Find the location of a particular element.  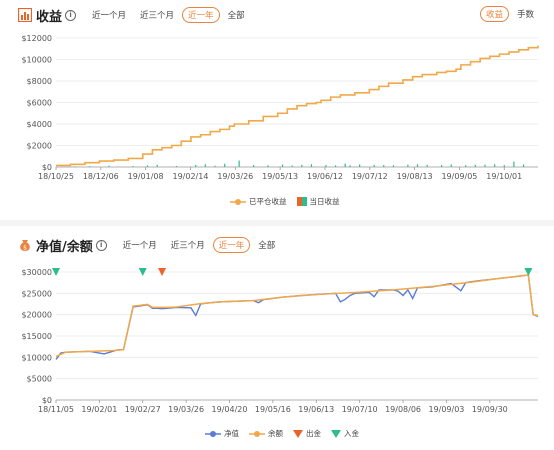

legend-item-deposit: 入金 is located at coordinates (345, 433).